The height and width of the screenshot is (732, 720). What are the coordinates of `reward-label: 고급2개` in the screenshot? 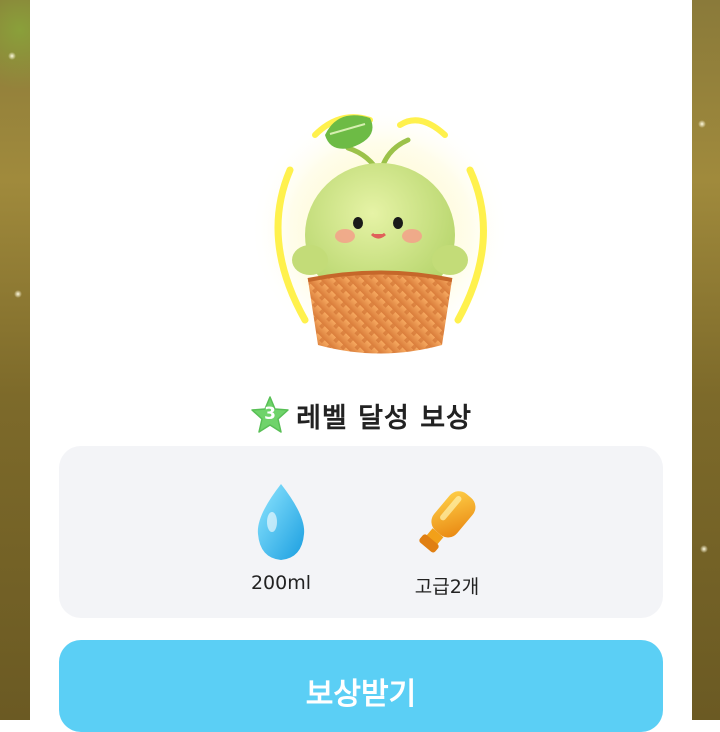 It's located at (447, 587).